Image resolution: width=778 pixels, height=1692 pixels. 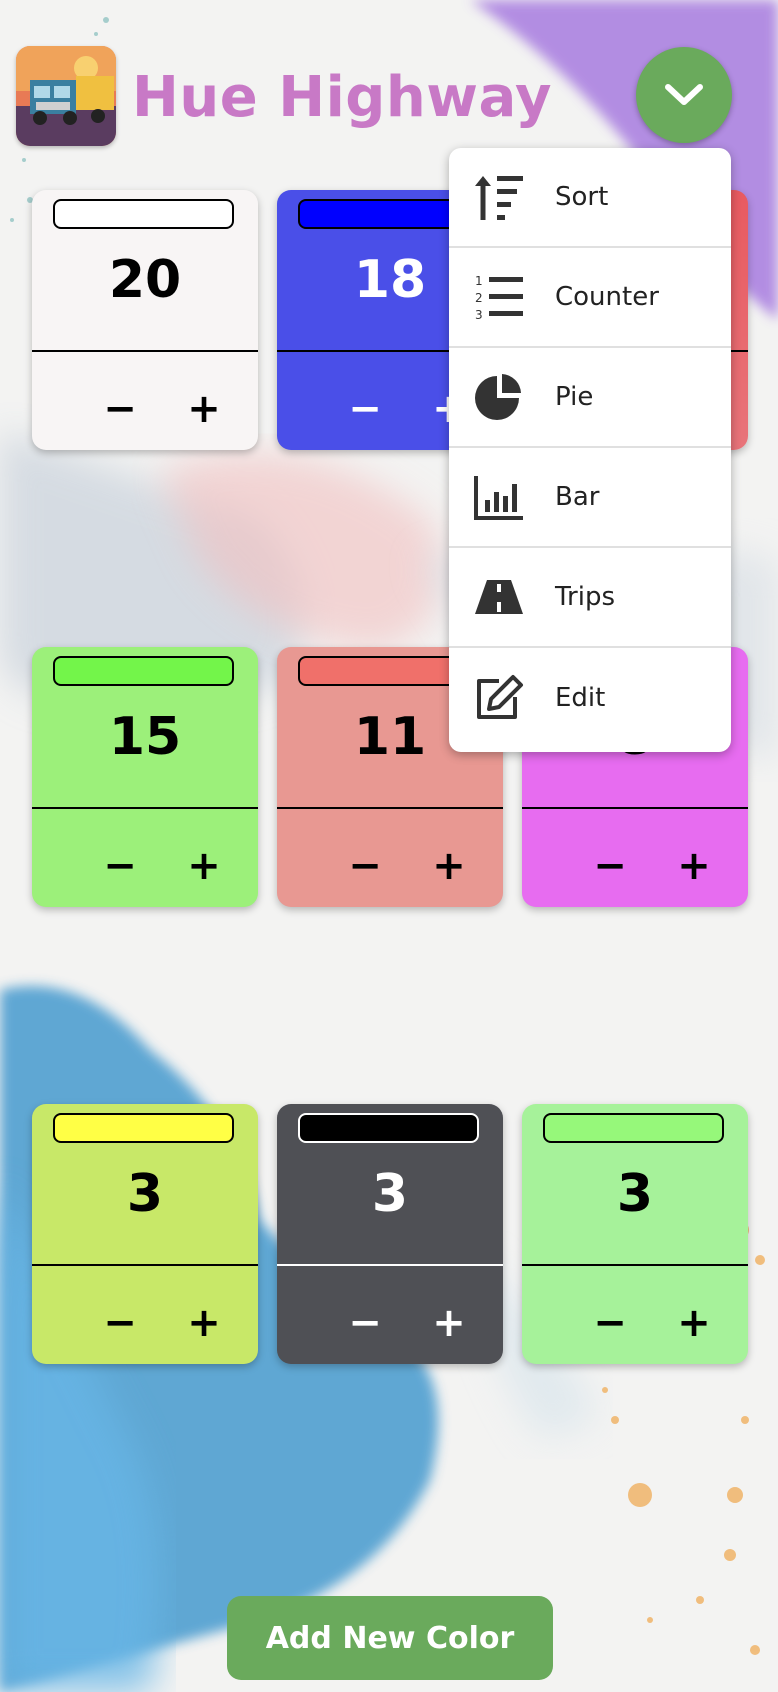 What do you see at coordinates (499, 497) in the screenshot?
I see `bar-chart-icon` at bounding box center [499, 497].